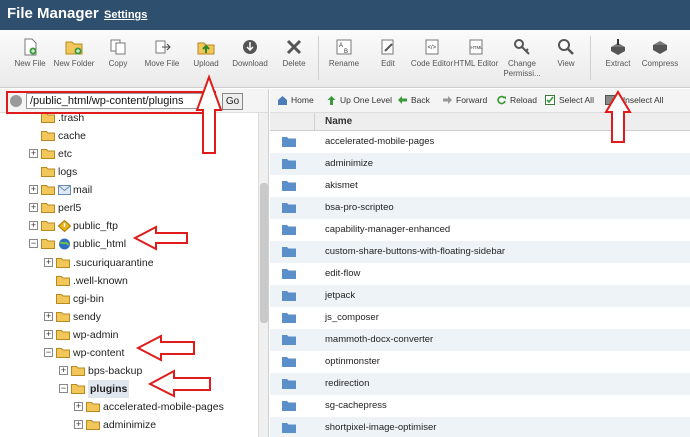 Image resolution: width=690 pixels, height=437 pixels. I want to click on forward-label: Forward, so click(472, 100).